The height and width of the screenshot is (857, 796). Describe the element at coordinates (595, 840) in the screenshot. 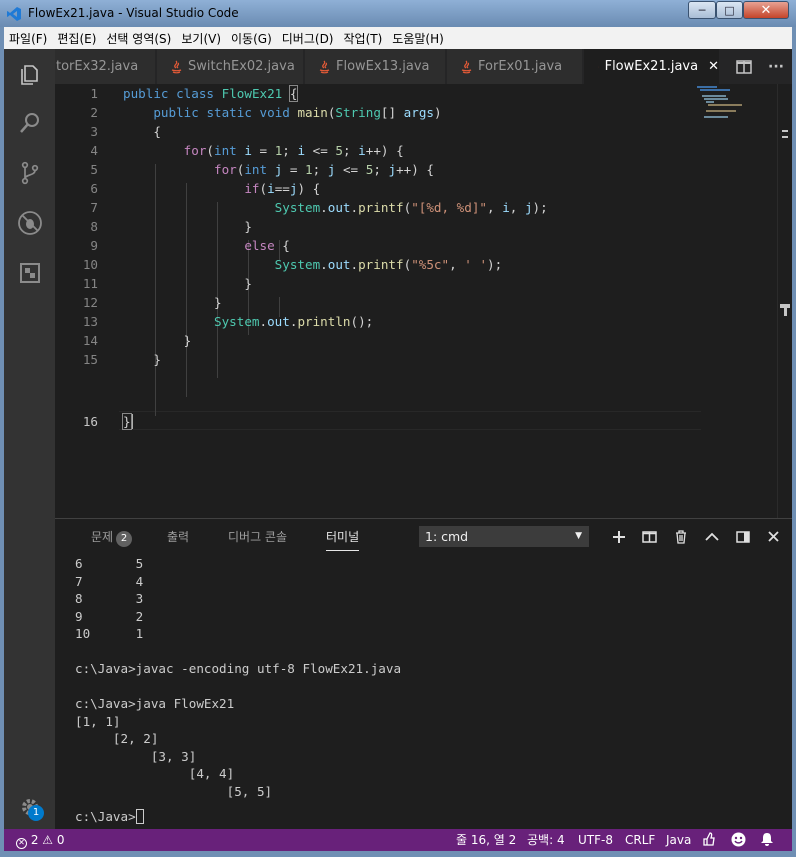

I see `encoding: UTF-8` at that location.